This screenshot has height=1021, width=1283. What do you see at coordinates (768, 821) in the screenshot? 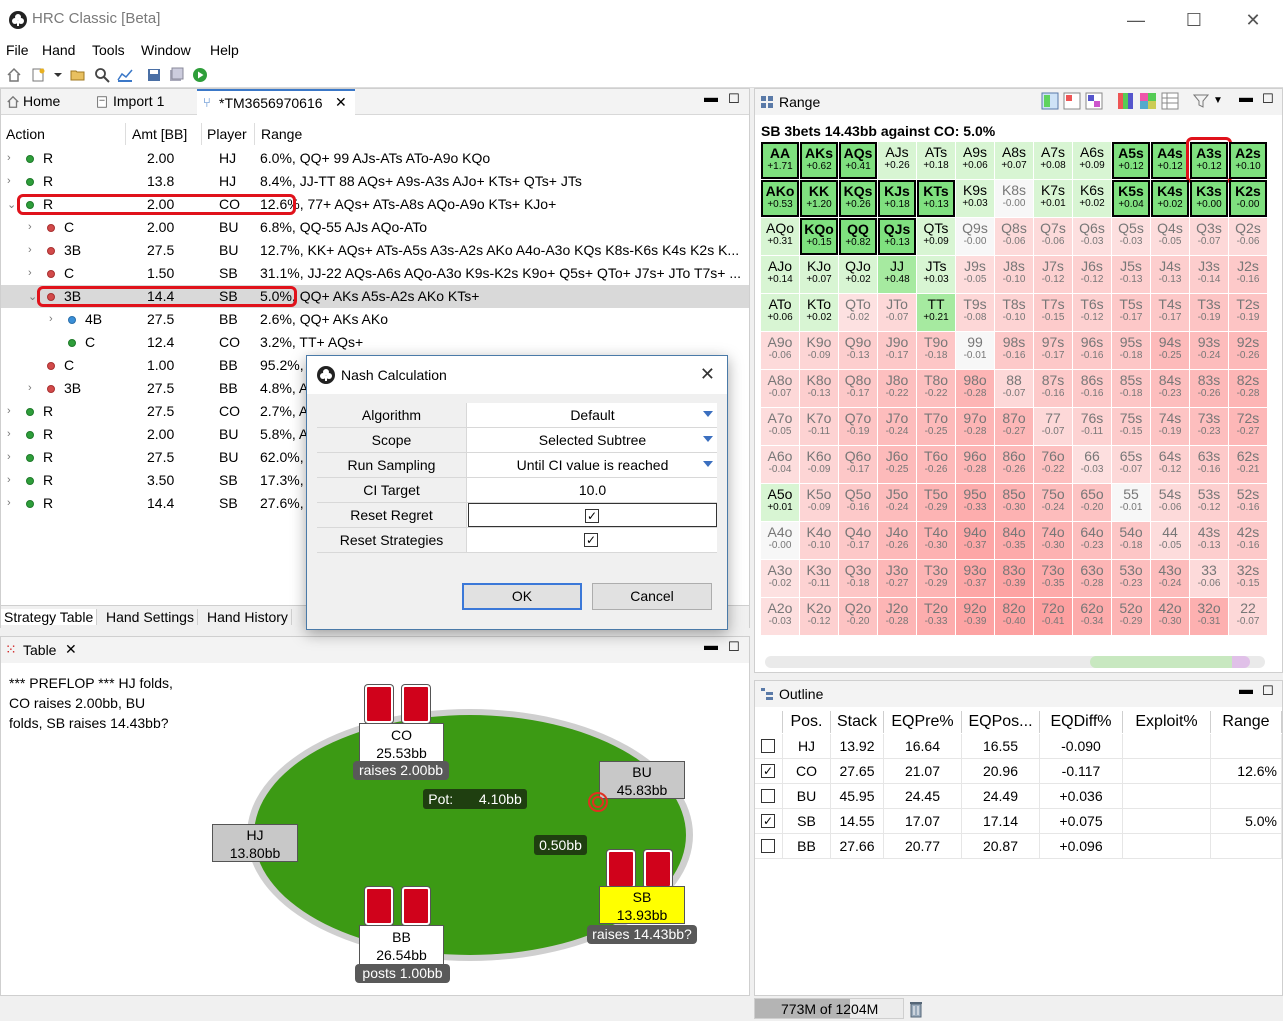
I see `row-checkbox: ✓` at bounding box center [768, 821].